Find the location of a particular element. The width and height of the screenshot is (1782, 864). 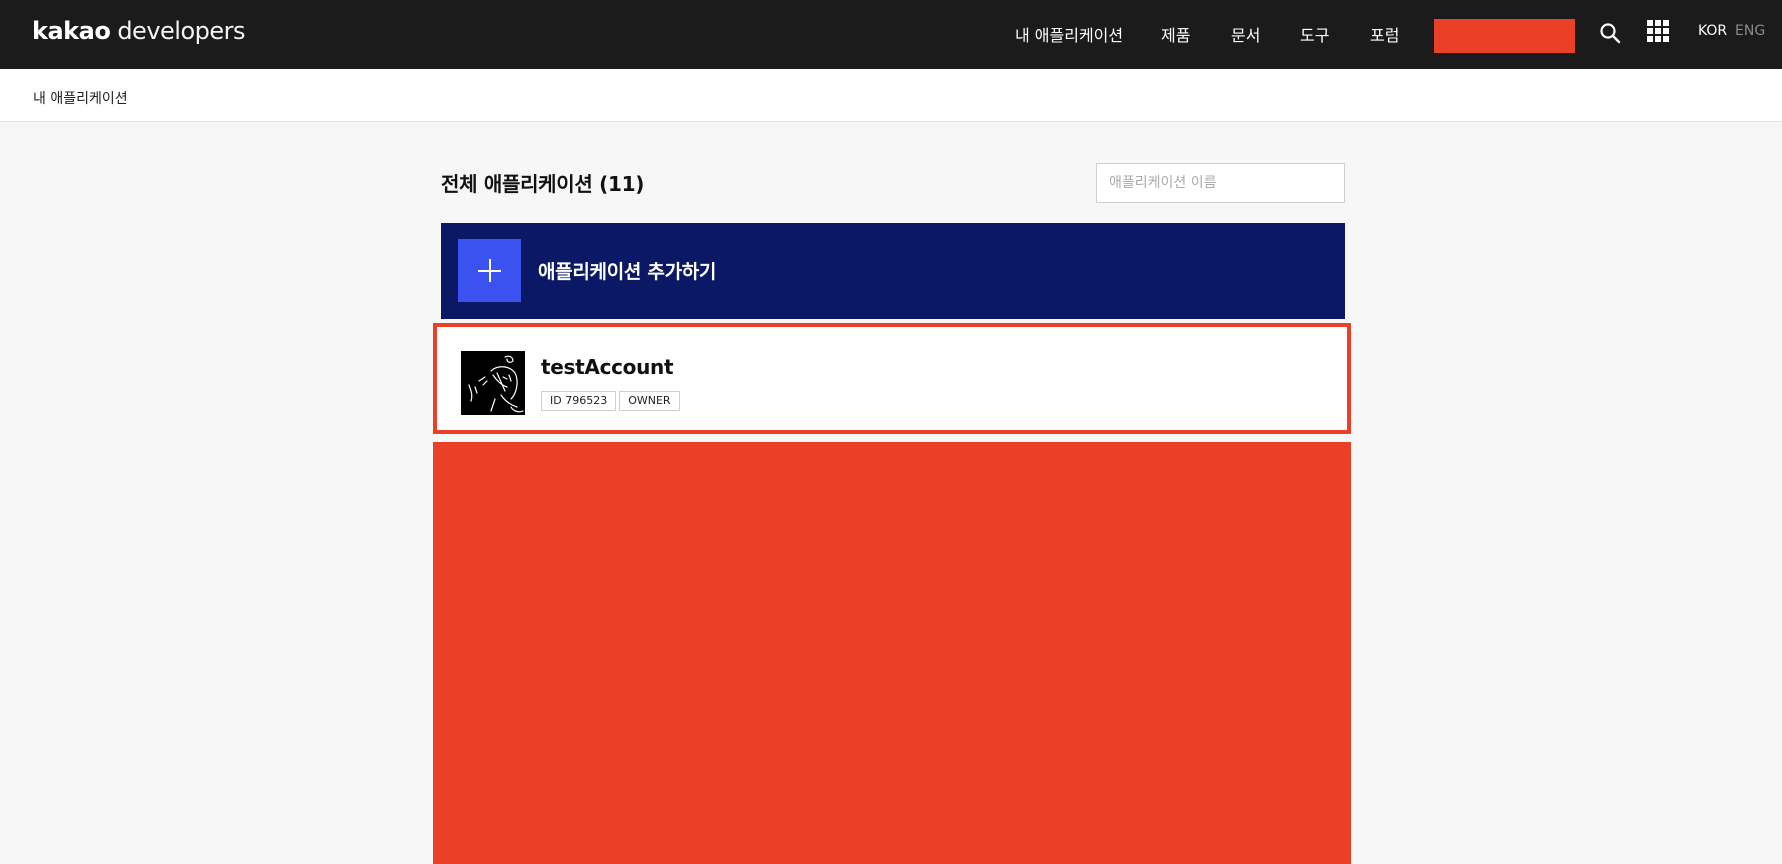

kakao-developers-logo: kakao developers is located at coordinates (139, 31).